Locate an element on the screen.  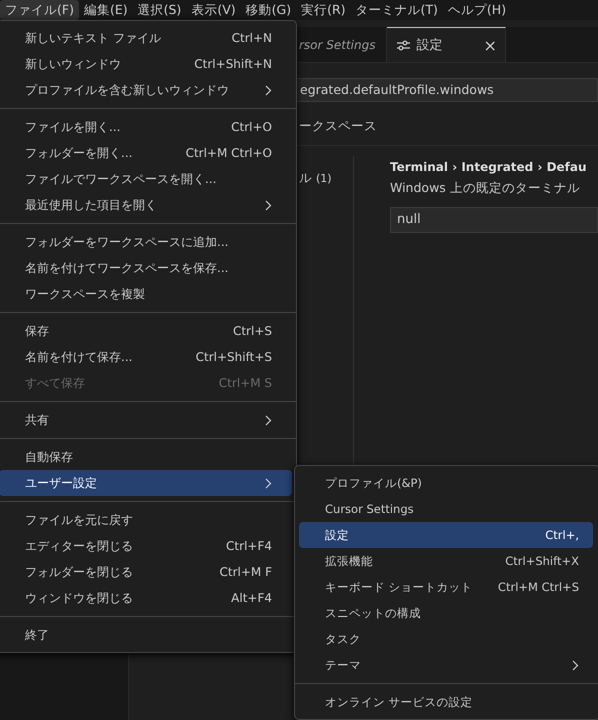
menu-item: タスク is located at coordinates (446, 639).